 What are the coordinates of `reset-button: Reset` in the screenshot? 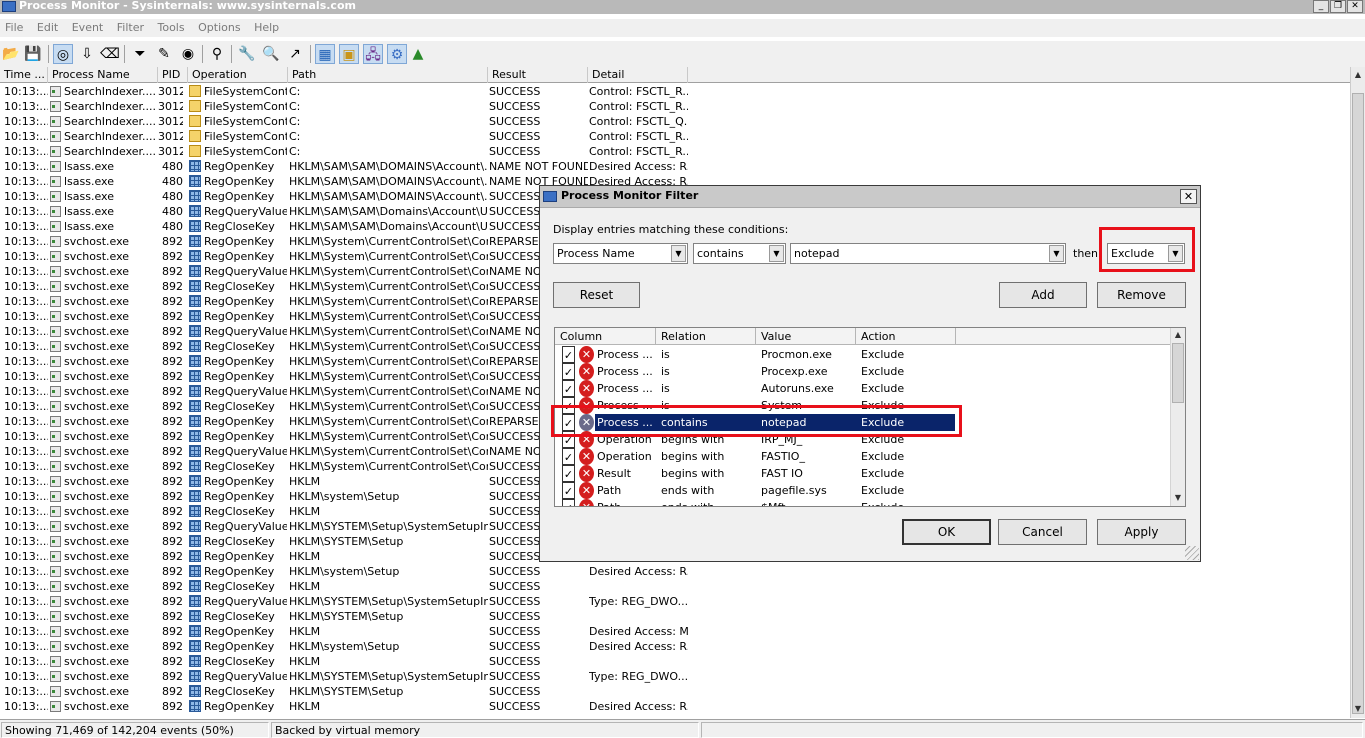 It's located at (596, 295).